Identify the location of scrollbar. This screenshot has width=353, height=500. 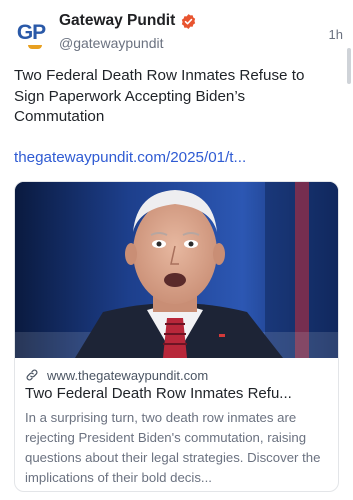
(349, 66).